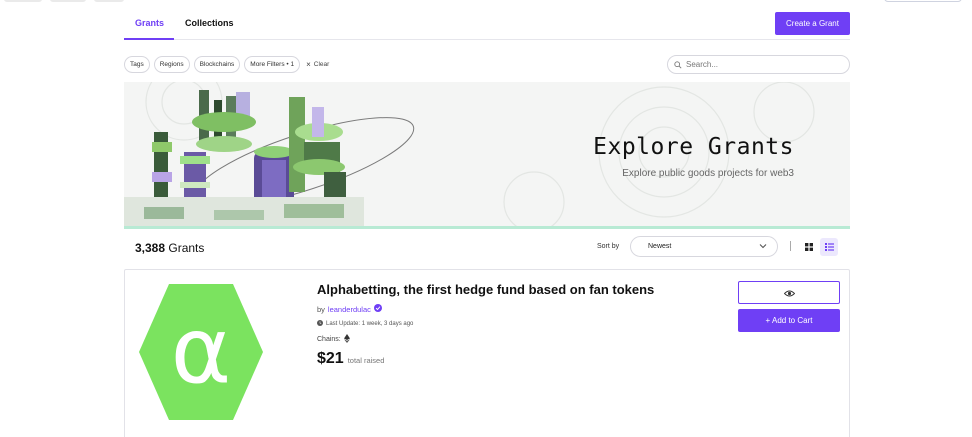 This screenshot has width=972, height=437. What do you see at coordinates (370, 324) in the screenshot?
I see `last-update-text: Last Update: 1 week, 3 days ago` at bounding box center [370, 324].